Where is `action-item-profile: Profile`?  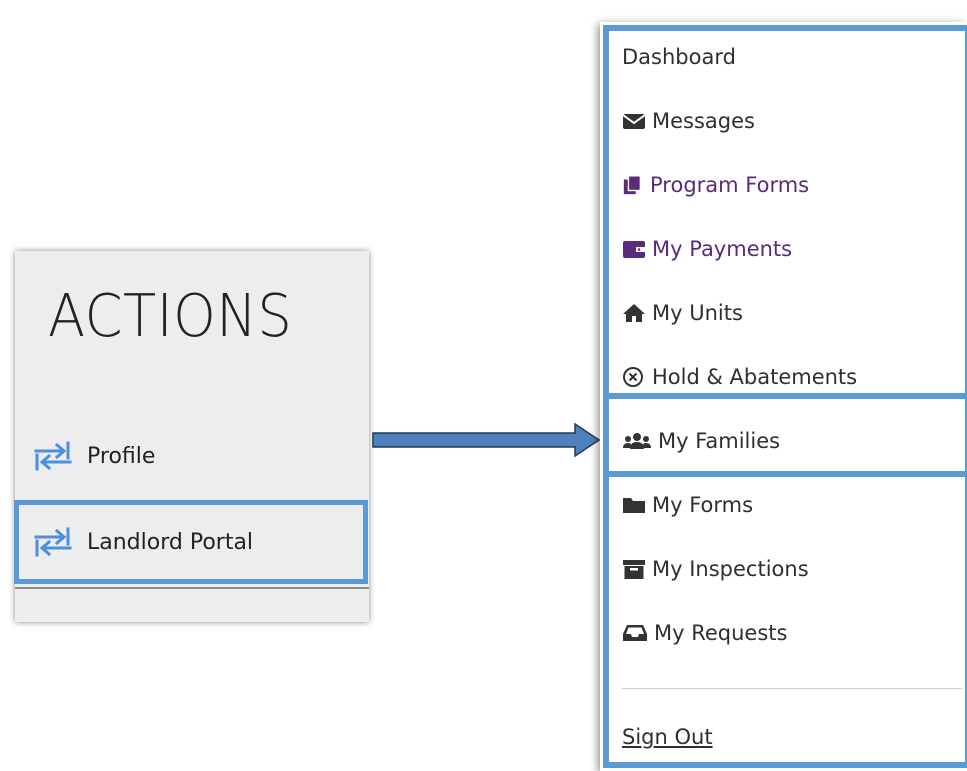
action-item-profile: Profile is located at coordinates (192, 456).